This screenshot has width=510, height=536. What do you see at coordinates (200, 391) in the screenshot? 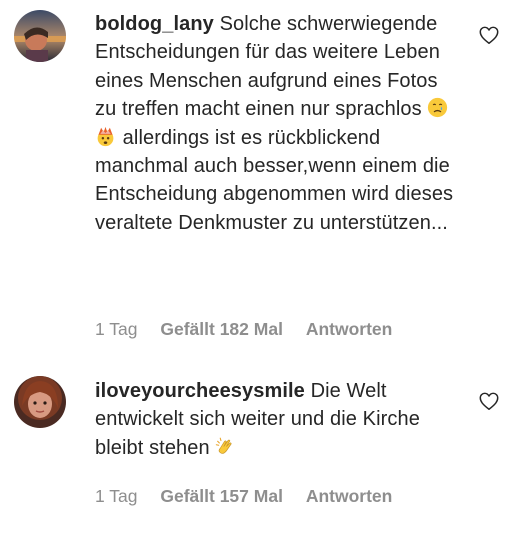
I see `comment-username: iloveyourcheesysmile` at bounding box center [200, 391].